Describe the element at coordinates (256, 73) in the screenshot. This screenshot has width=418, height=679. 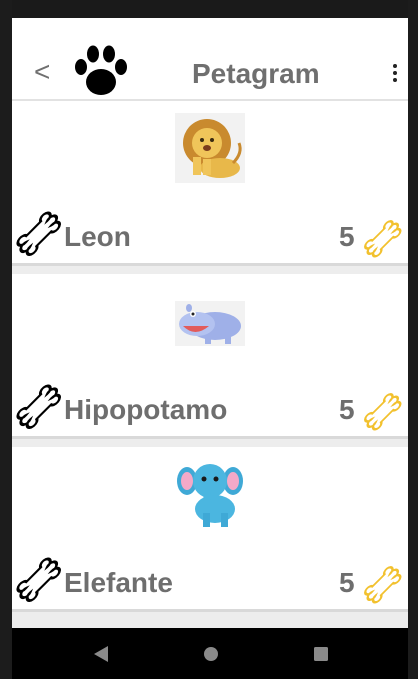
I see `app-title: Petagram` at that location.